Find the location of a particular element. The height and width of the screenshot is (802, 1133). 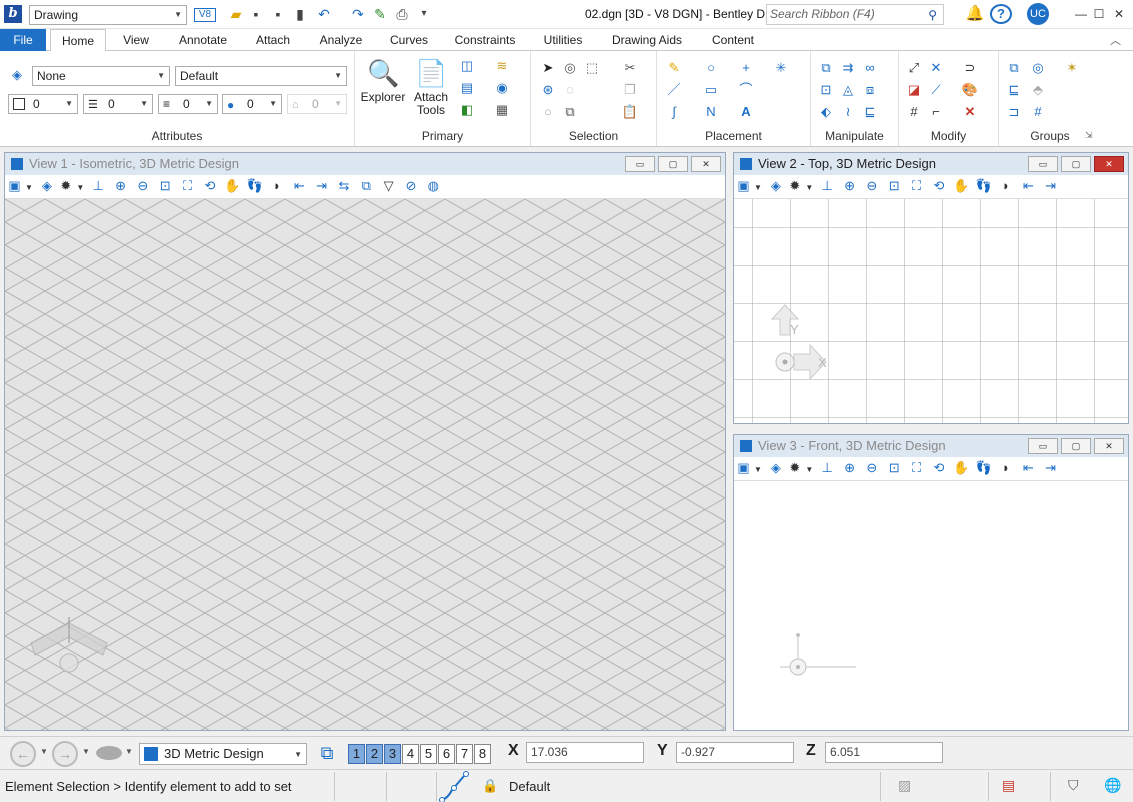

tab-analyze: Analyze is located at coordinates (341, 40).